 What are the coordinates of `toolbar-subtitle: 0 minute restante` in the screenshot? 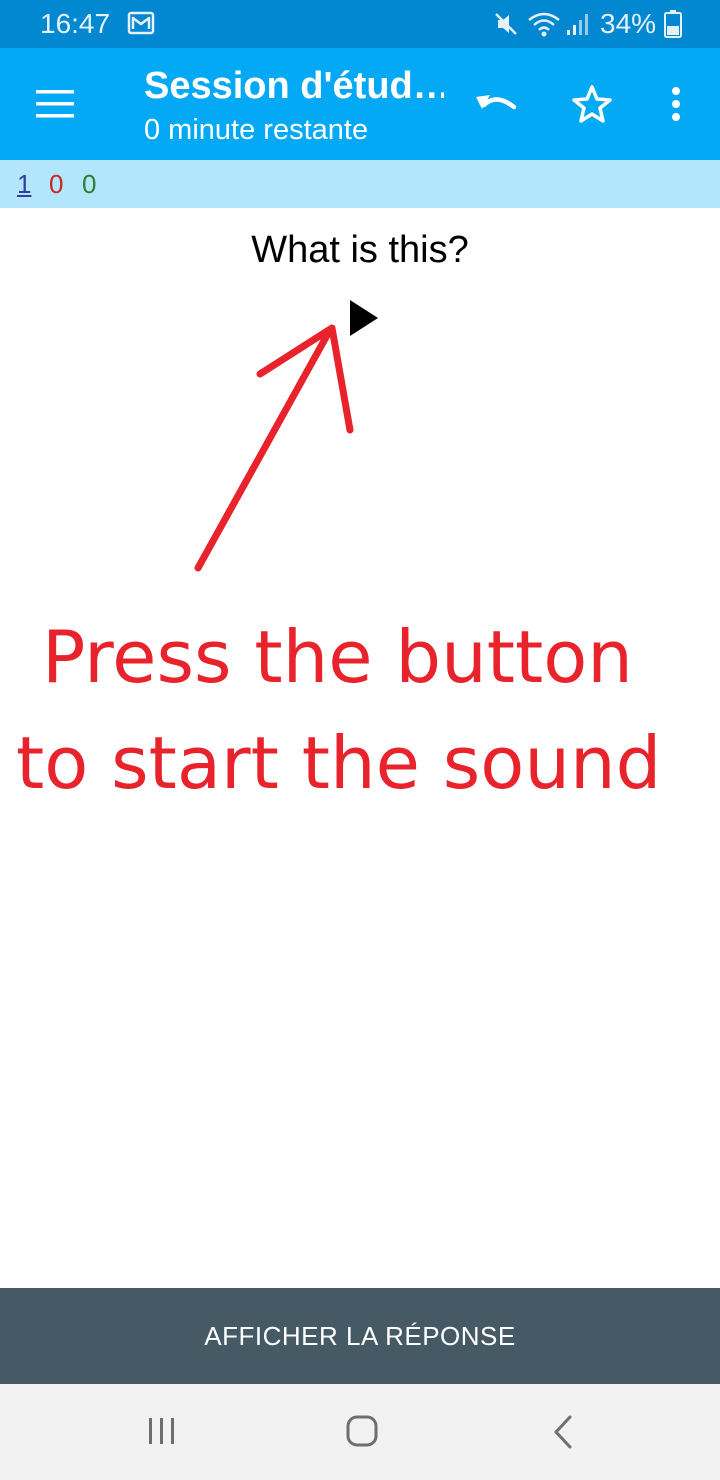 It's located at (256, 130).